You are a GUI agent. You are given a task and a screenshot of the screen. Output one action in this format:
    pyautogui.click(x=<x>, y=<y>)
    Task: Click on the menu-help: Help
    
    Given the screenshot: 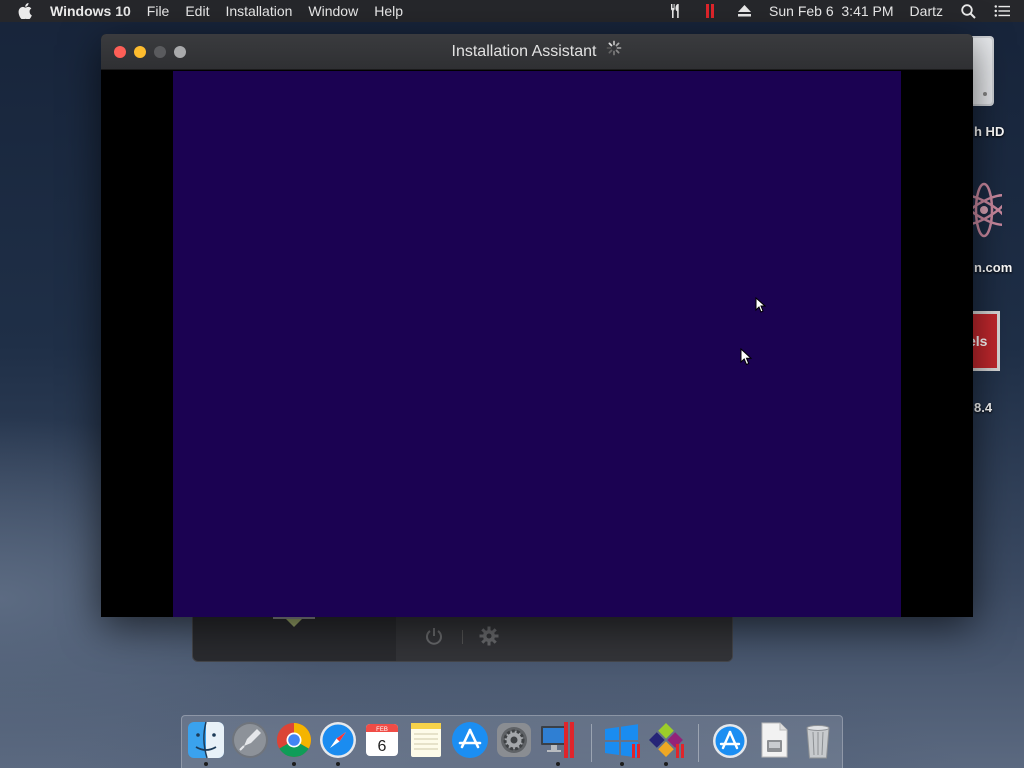 What is the action you would take?
    pyautogui.click(x=388, y=11)
    